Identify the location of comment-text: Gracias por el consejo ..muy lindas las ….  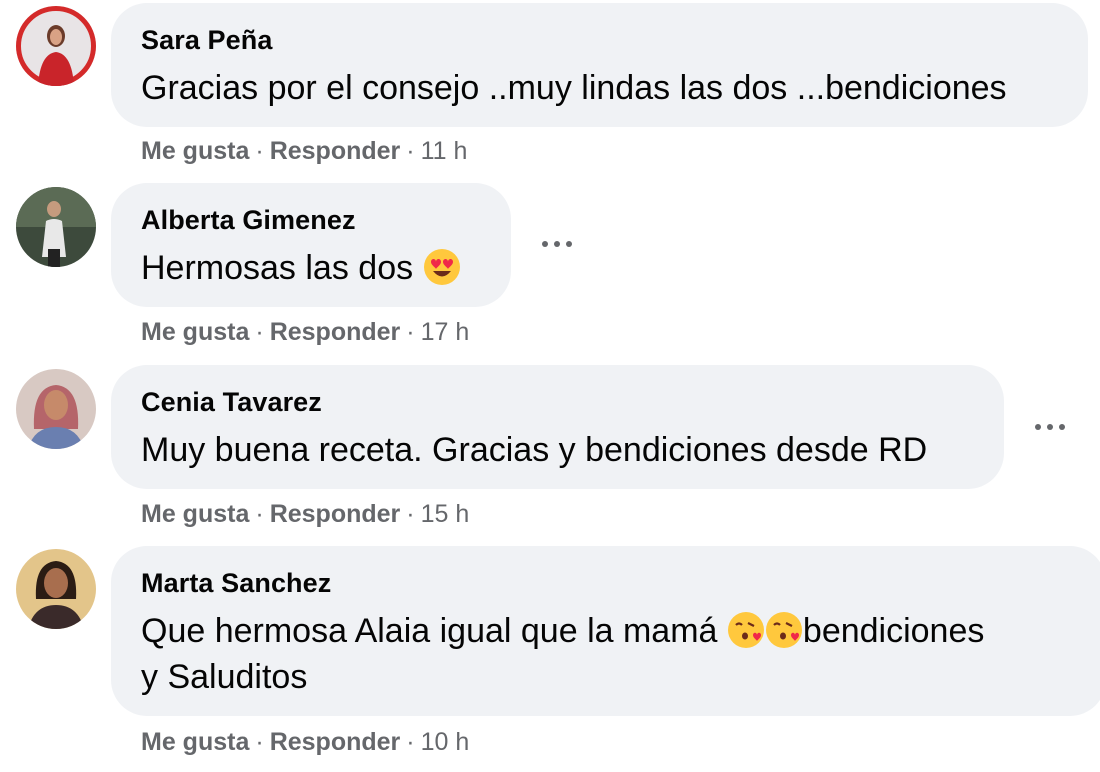
(574, 88).